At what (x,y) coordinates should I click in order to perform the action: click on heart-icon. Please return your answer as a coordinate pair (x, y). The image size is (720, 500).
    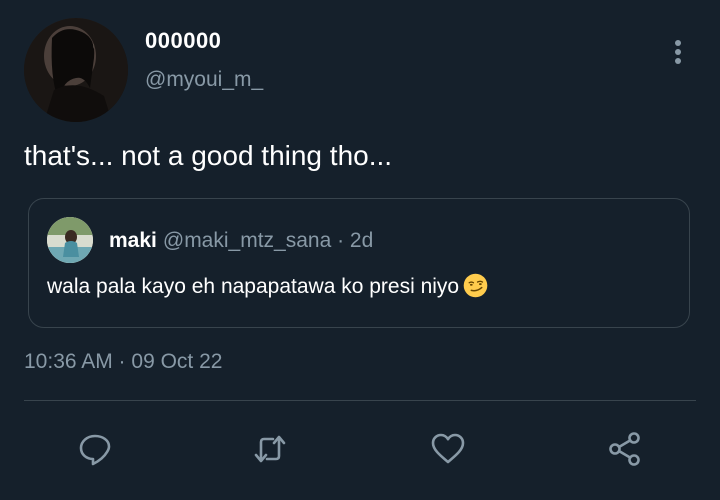
    Looking at the image, I should click on (448, 448).